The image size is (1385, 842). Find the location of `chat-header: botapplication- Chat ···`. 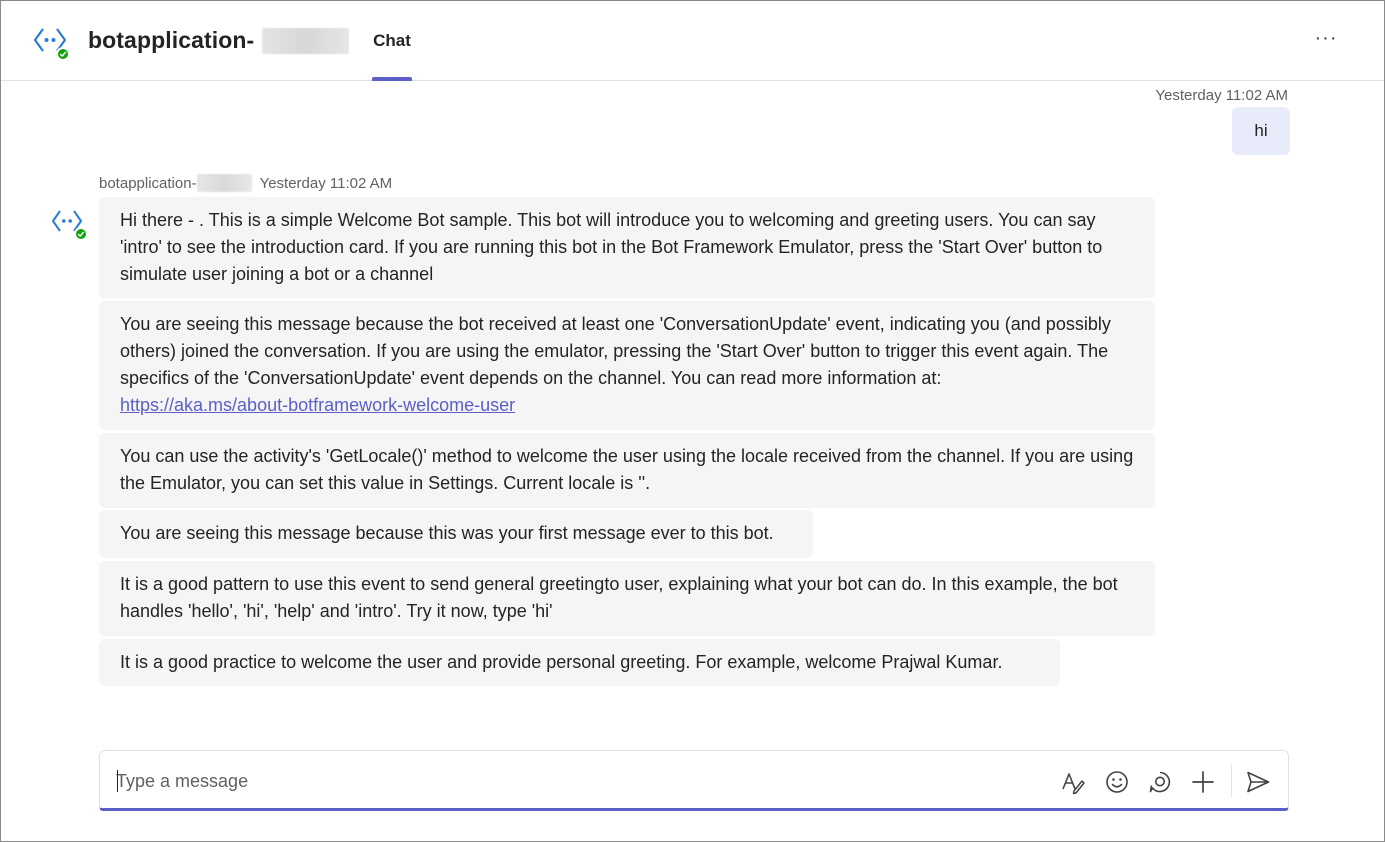

chat-header: botapplication- Chat ··· is located at coordinates (692, 41).